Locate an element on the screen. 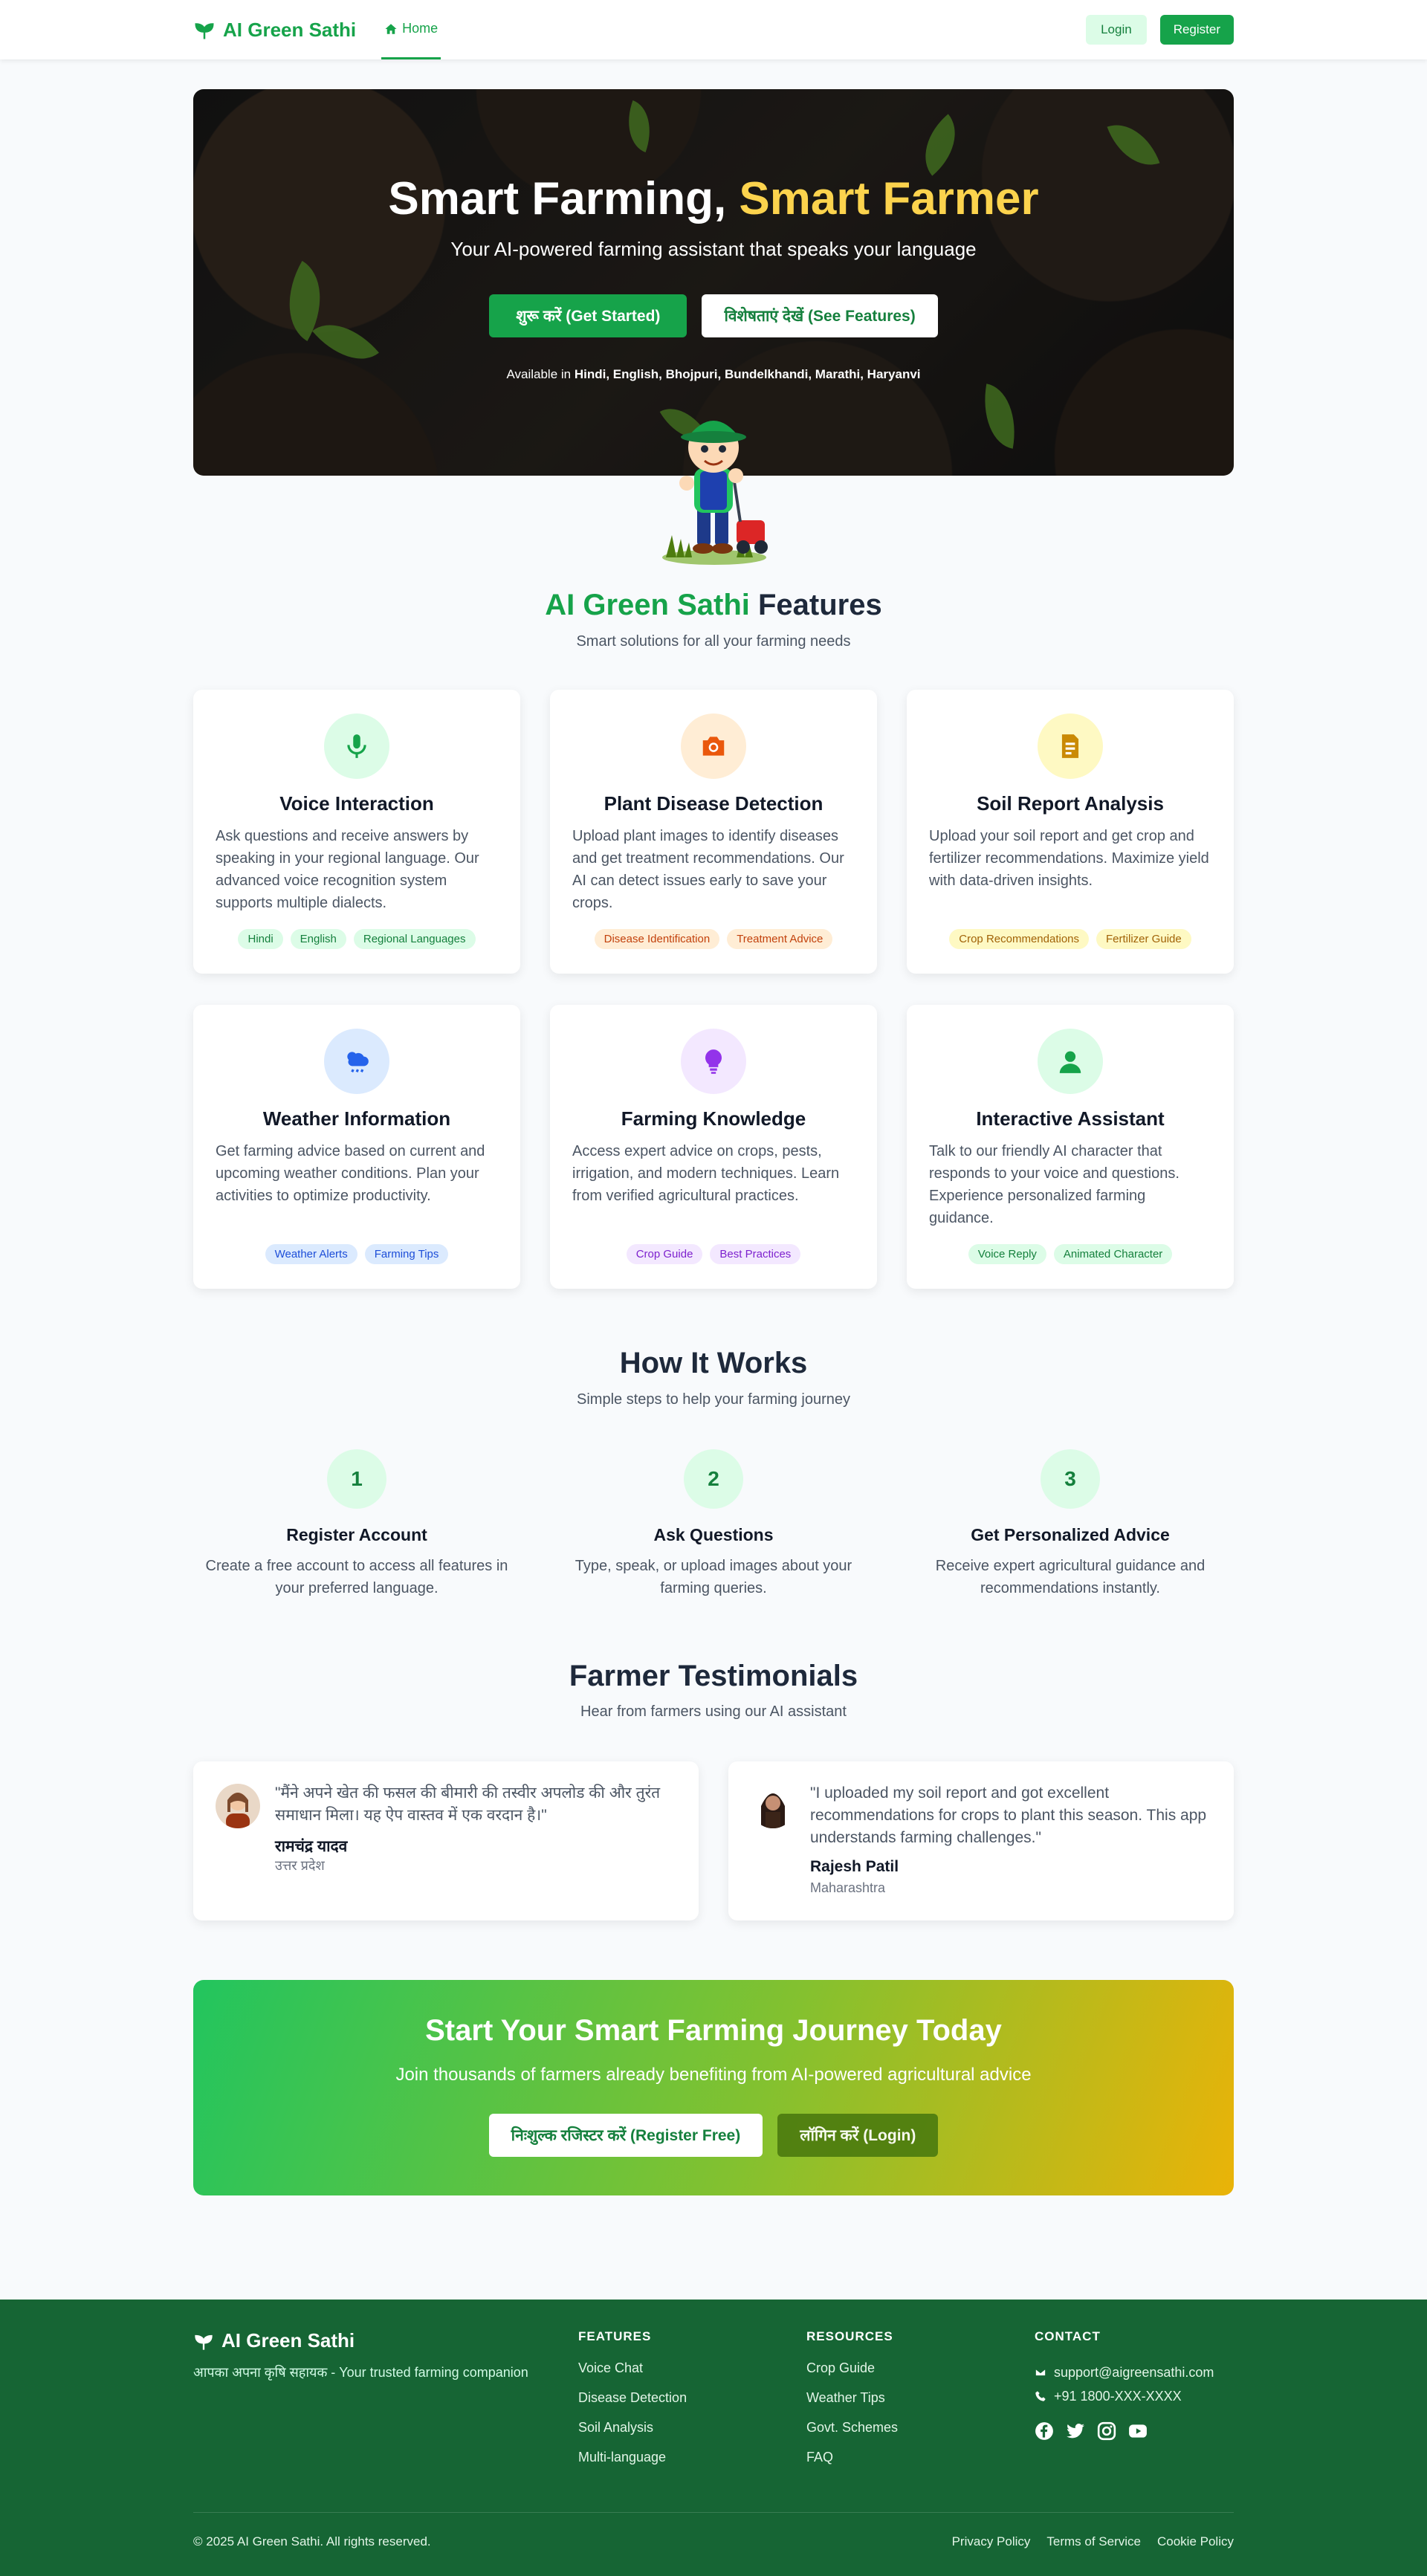  feature-tag: Disease Identification is located at coordinates (657, 939).